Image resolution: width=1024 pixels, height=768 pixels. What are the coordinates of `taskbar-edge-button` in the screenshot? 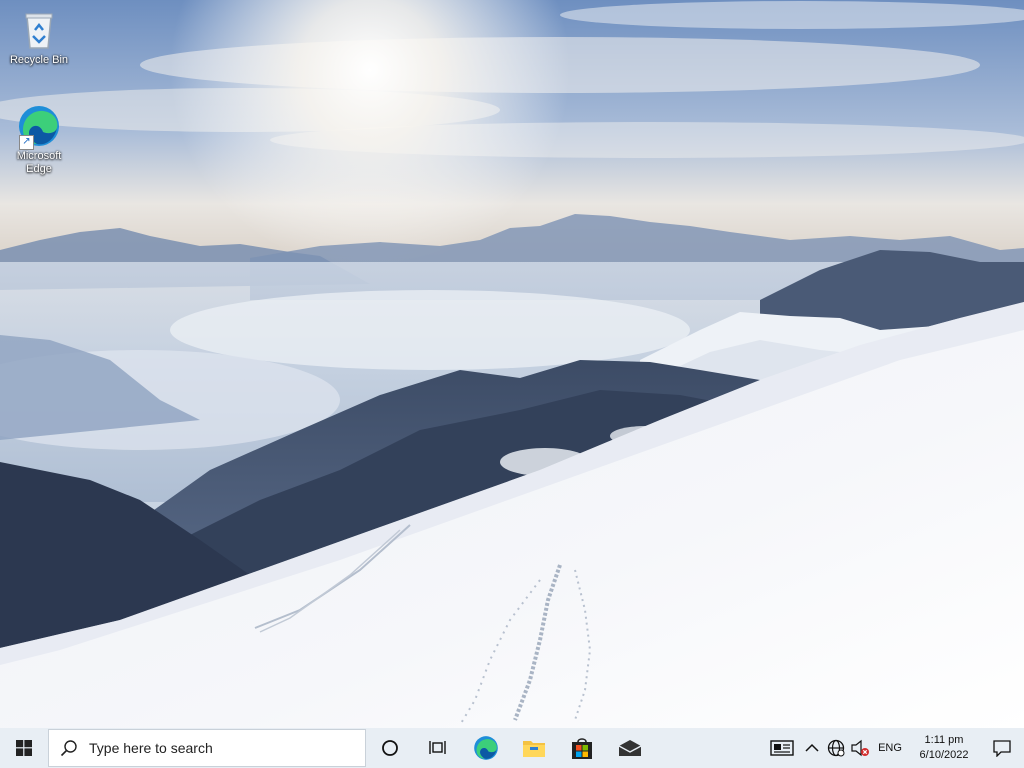 It's located at (486, 748).